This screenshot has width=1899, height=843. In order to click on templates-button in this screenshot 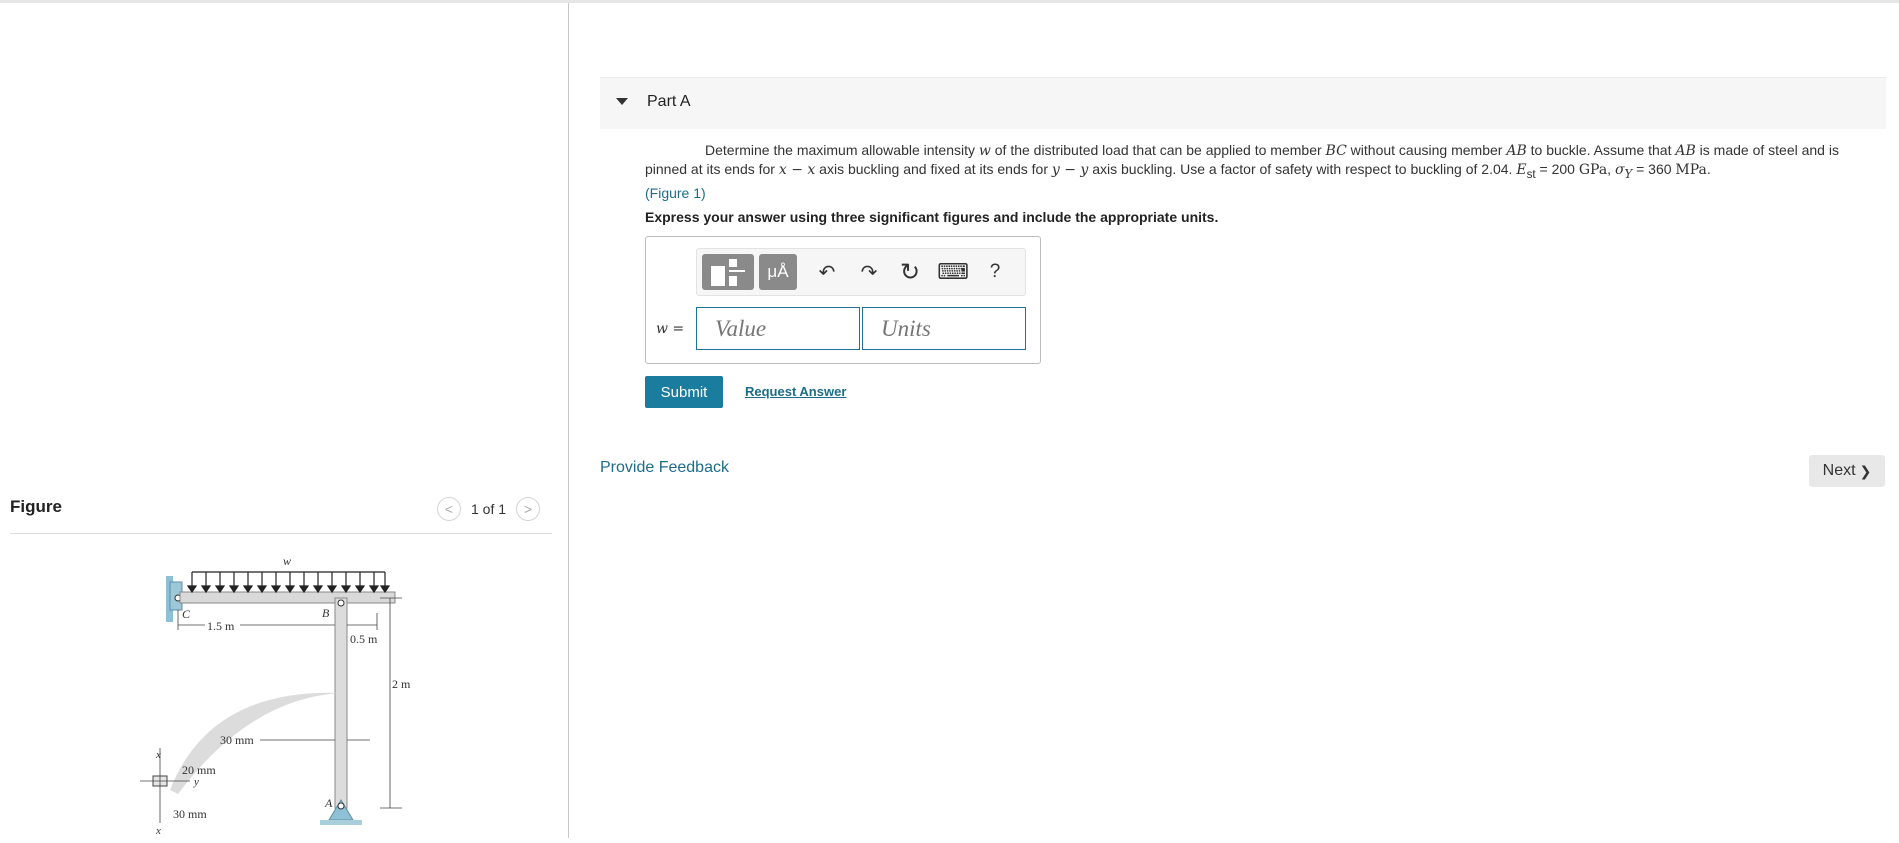, I will do `click(728, 272)`.